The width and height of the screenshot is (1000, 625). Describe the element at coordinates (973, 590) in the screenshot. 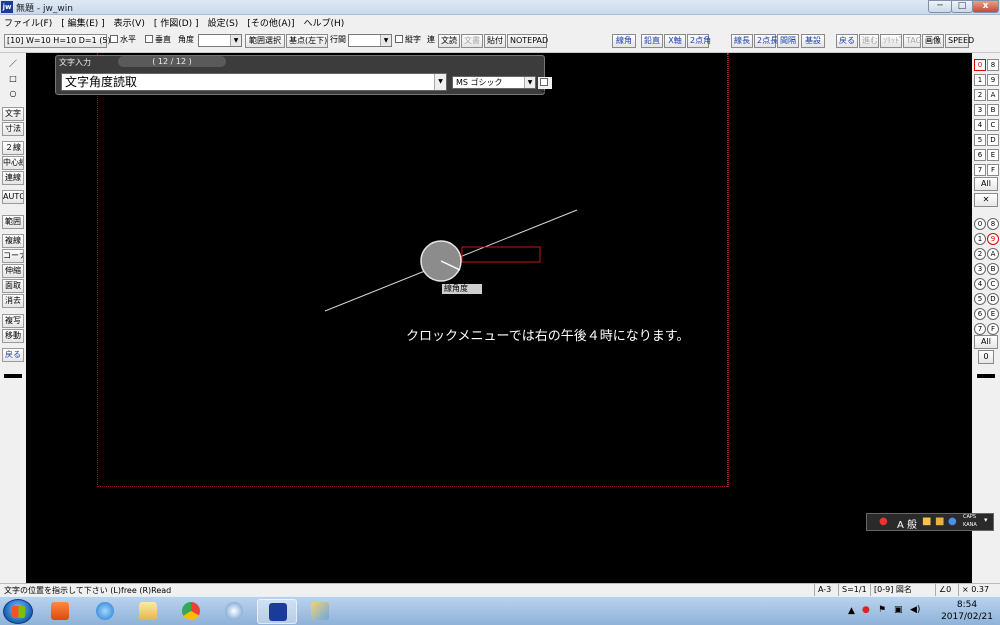

I see `zoom-value: × 0.37` at that location.